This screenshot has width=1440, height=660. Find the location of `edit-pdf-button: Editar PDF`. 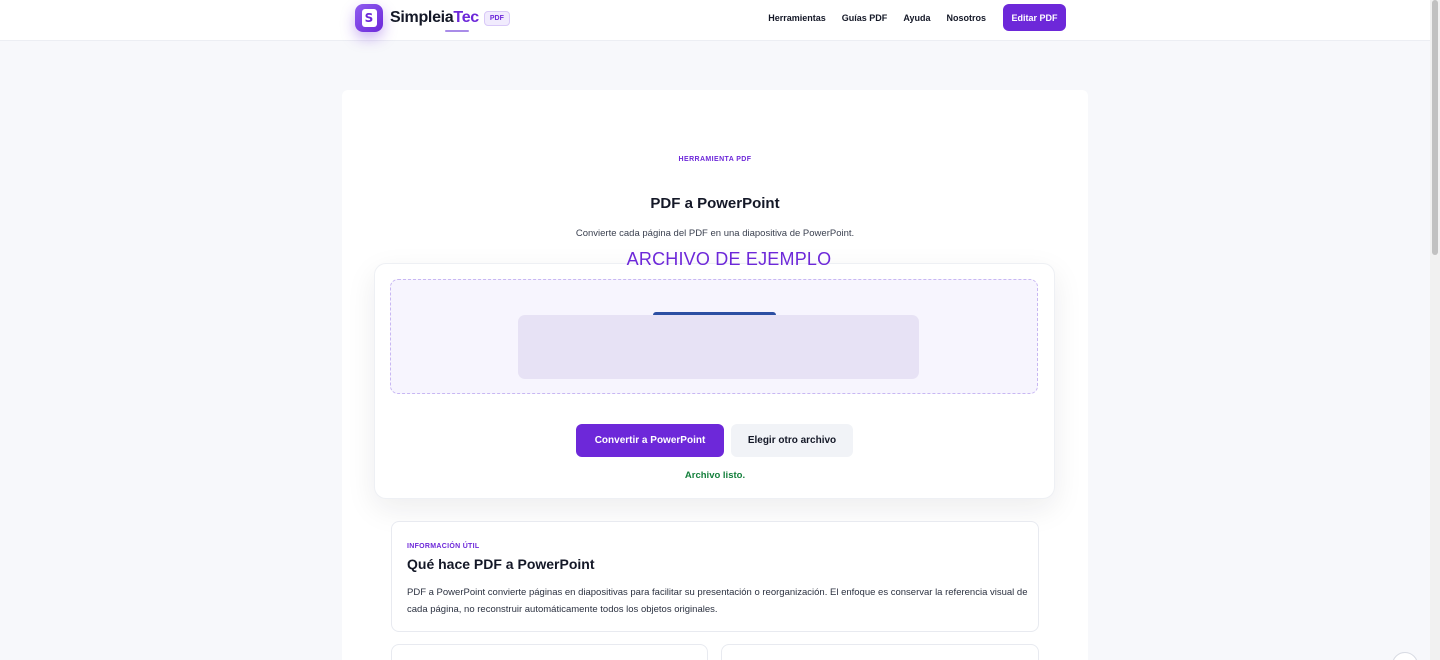

edit-pdf-button: Editar PDF is located at coordinates (1034, 17).